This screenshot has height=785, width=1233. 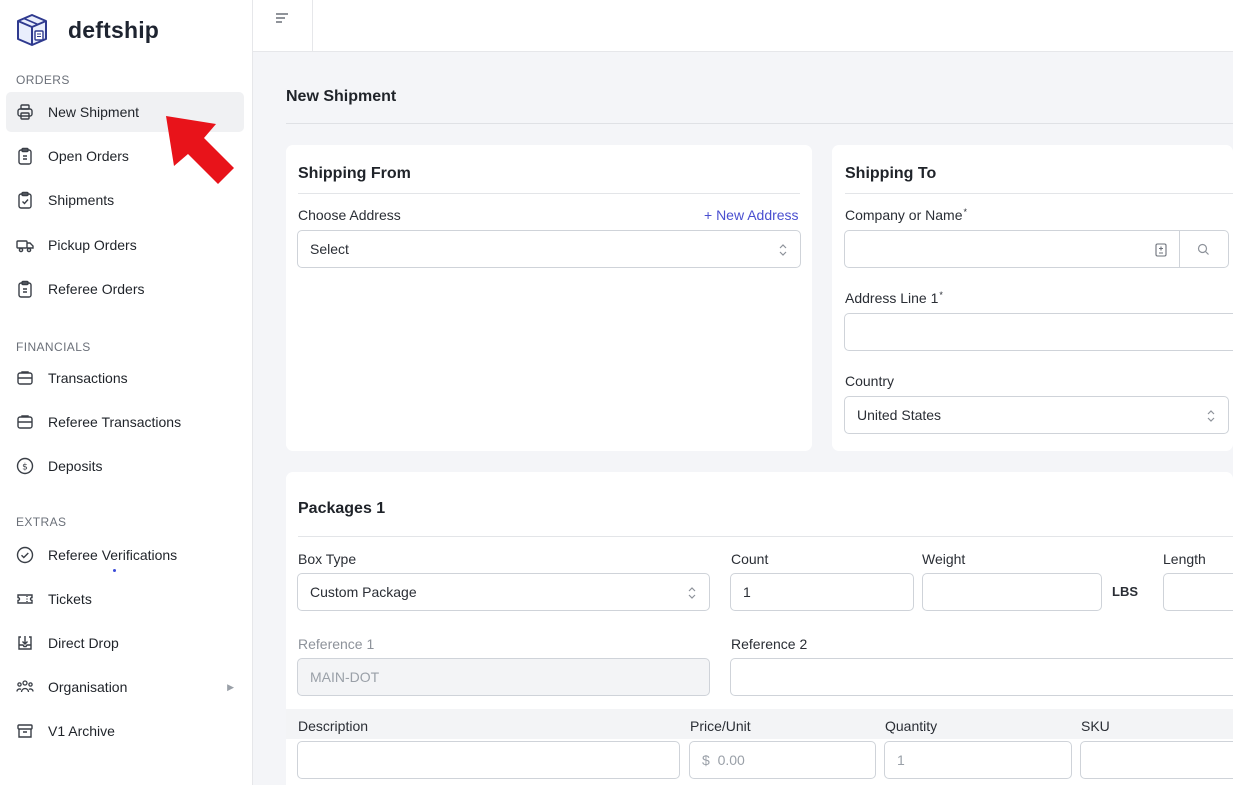 What do you see at coordinates (488, 760) in the screenshot?
I see `description-input` at bounding box center [488, 760].